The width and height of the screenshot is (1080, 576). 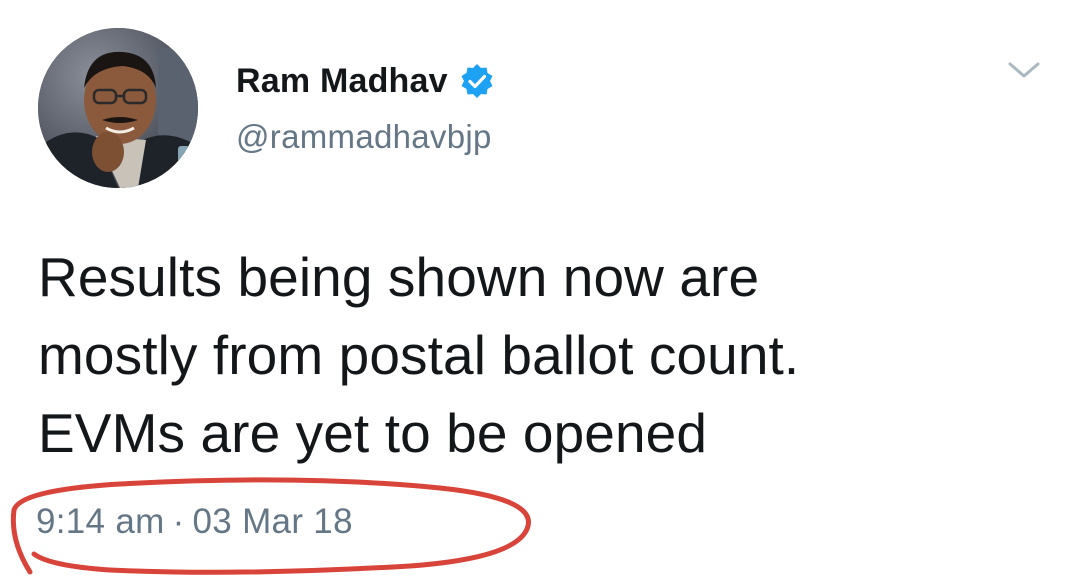 I want to click on author-name-row: Ram Madhav, so click(x=365, y=81).